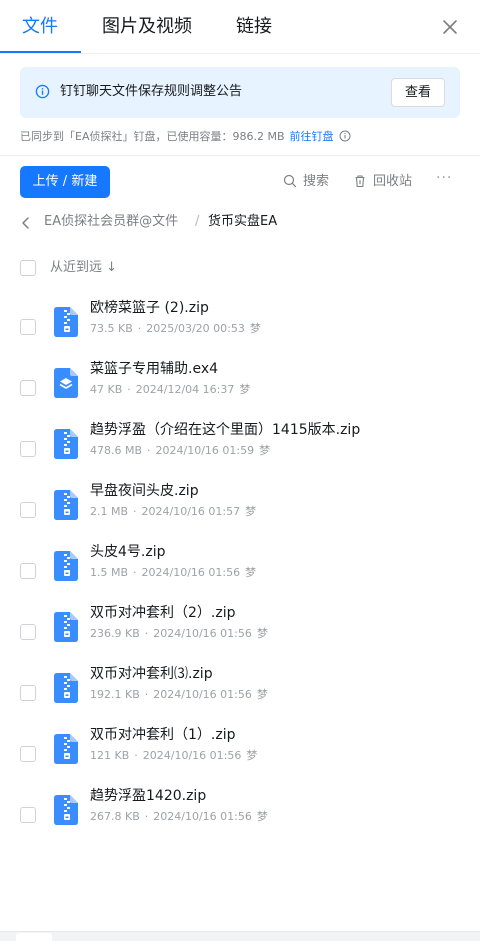 The height and width of the screenshot is (941, 480). Describe the element at coordinates (34, 937) in the screenshot. I see `bottom-tab` at that location.